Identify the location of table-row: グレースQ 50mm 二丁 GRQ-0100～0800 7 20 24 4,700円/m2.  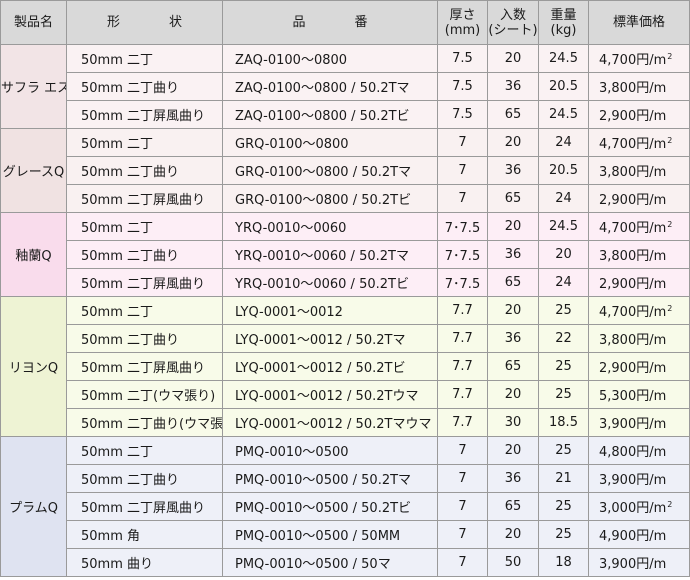
(345, 170).